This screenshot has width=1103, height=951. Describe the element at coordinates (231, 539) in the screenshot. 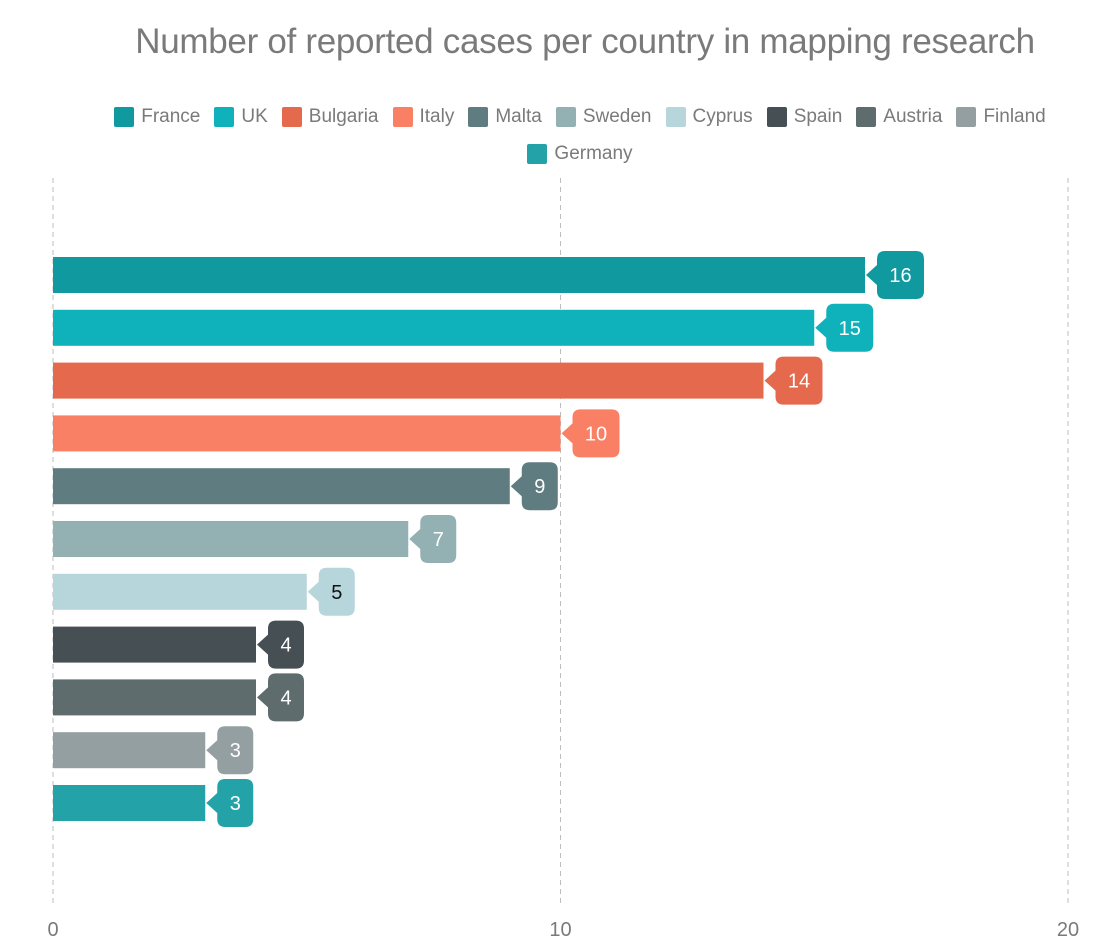

I see `bar-sweden` at that location.